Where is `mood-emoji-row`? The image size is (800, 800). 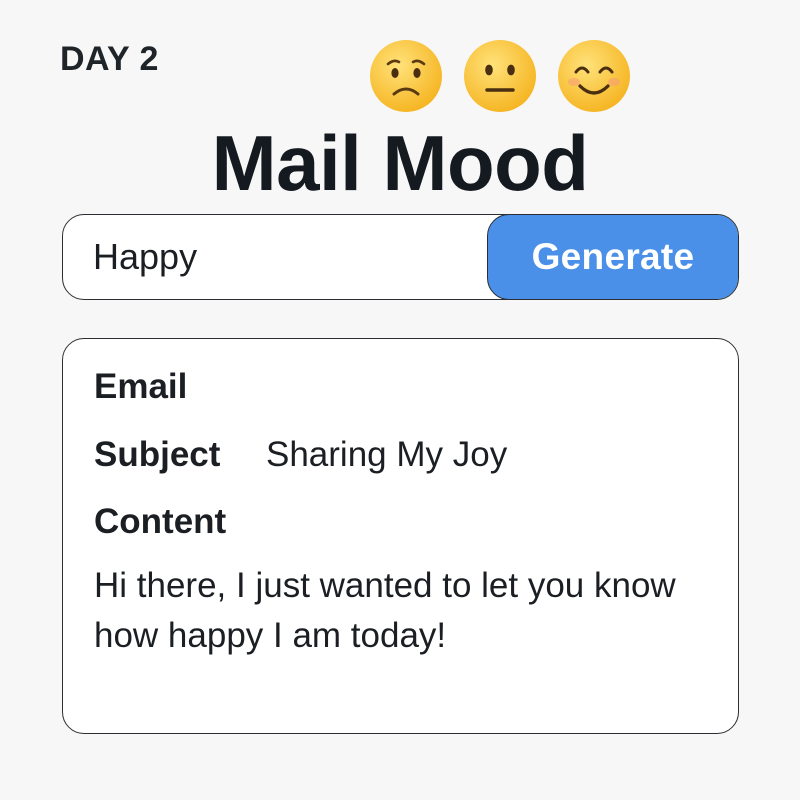 mood-emoji-row is located at coordinates (500, 76).